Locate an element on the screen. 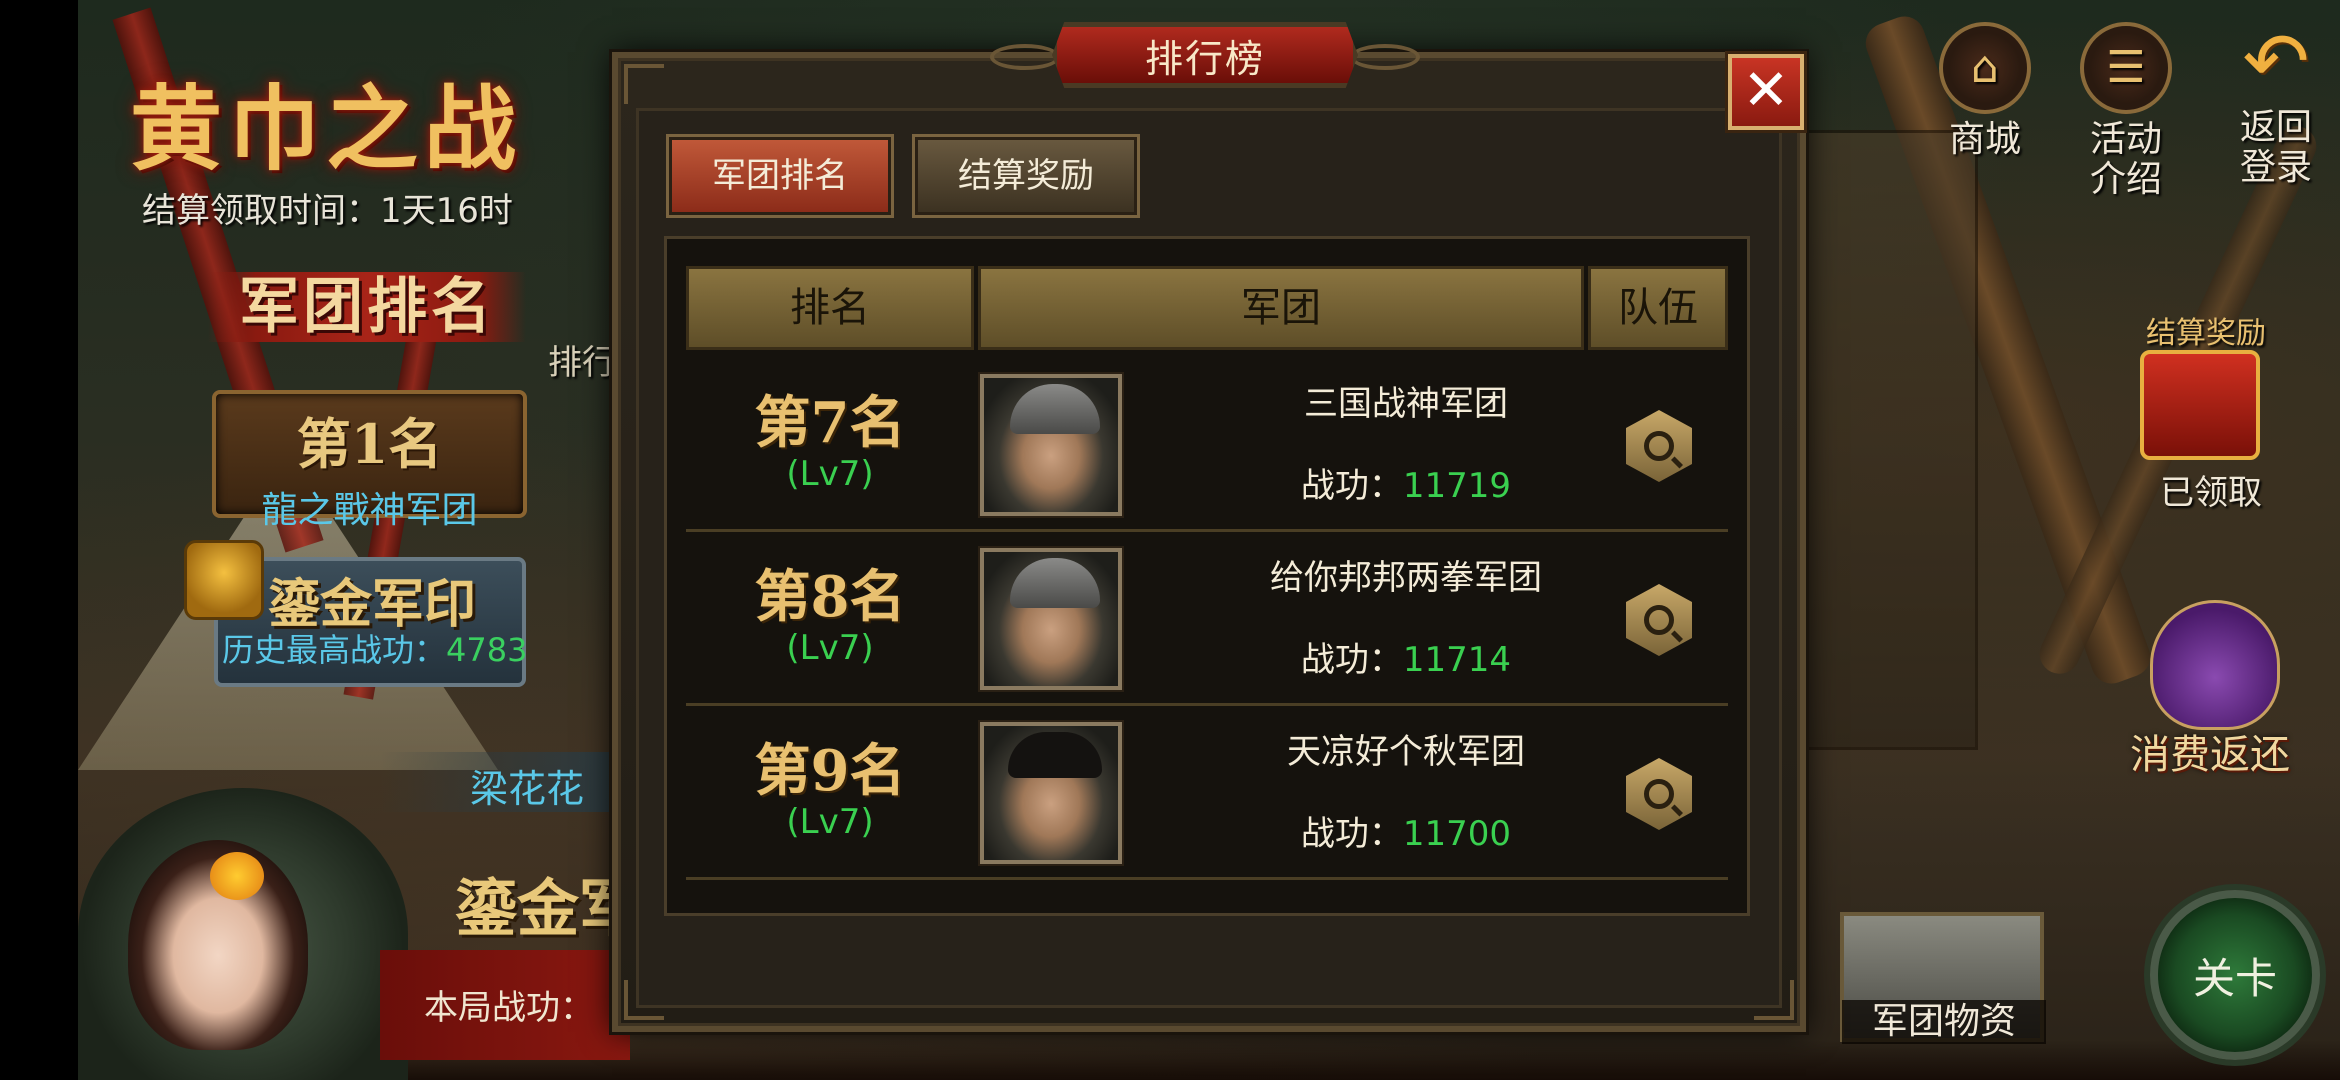  legion-name: 给你邦邦两拳军团 is located at coordinates (1406, 578).